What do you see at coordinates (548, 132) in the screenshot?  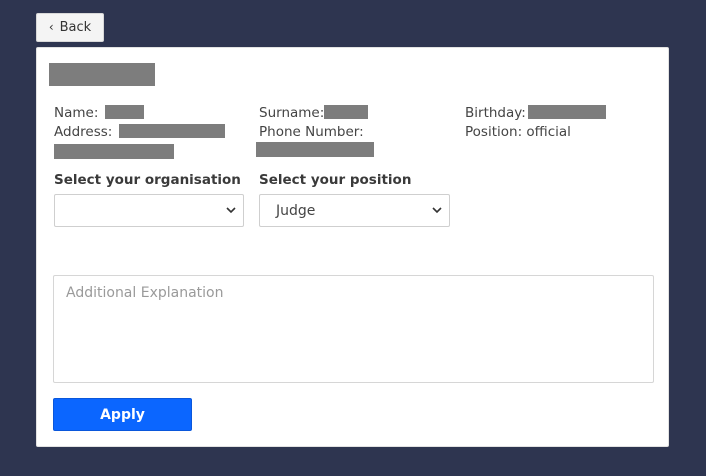 I see `position-value: official` at bounding box center [548, 132].